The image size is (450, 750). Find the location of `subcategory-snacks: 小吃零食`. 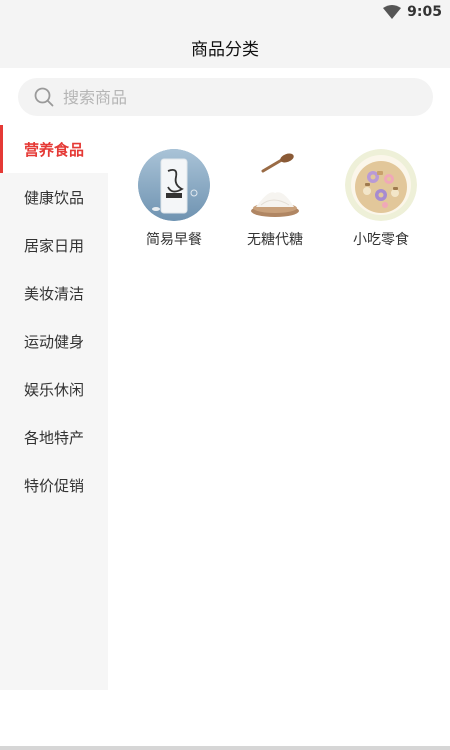

subcategory-snacks: 小吃零食 is located at coordinates (381, 199).